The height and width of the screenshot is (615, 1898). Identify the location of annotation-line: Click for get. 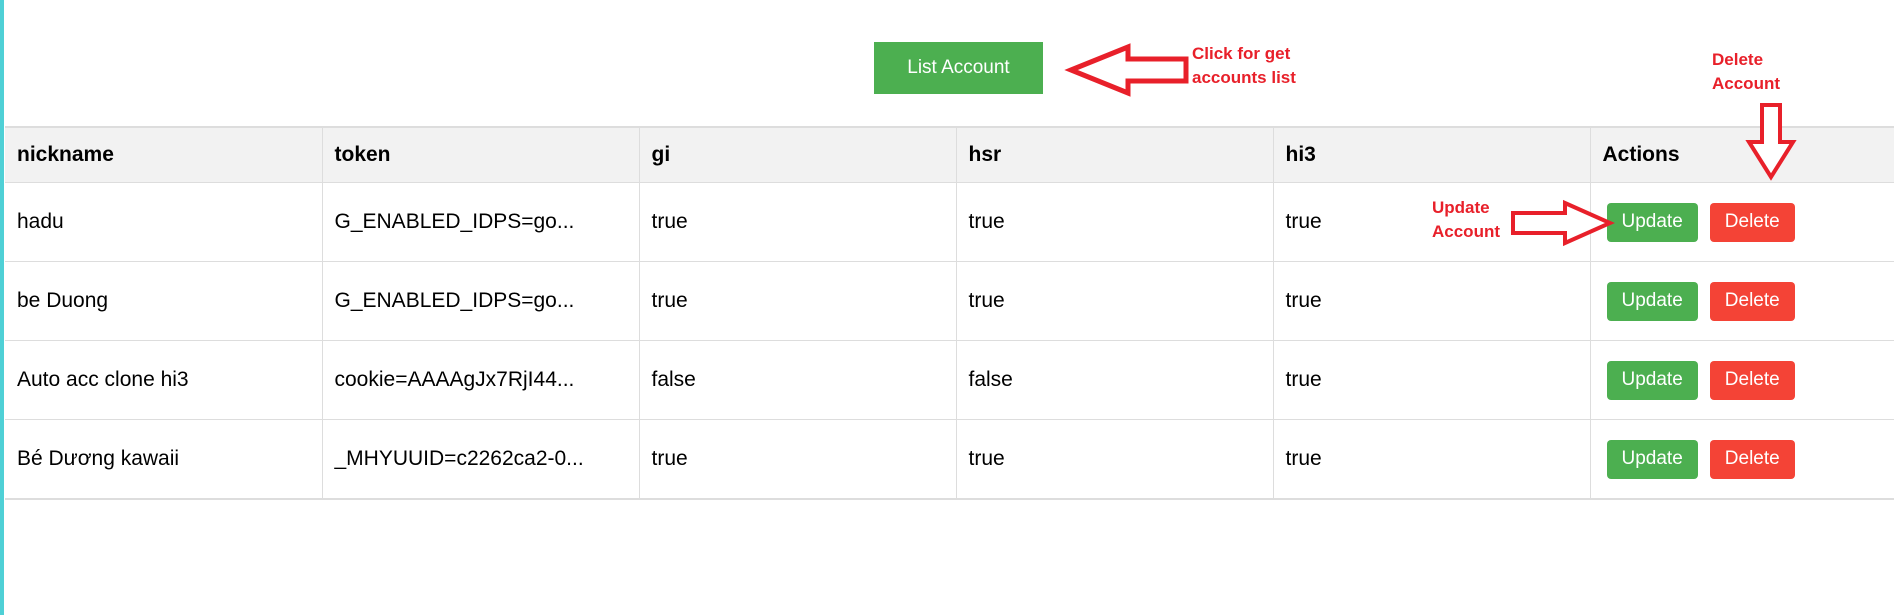
(1241, 53).